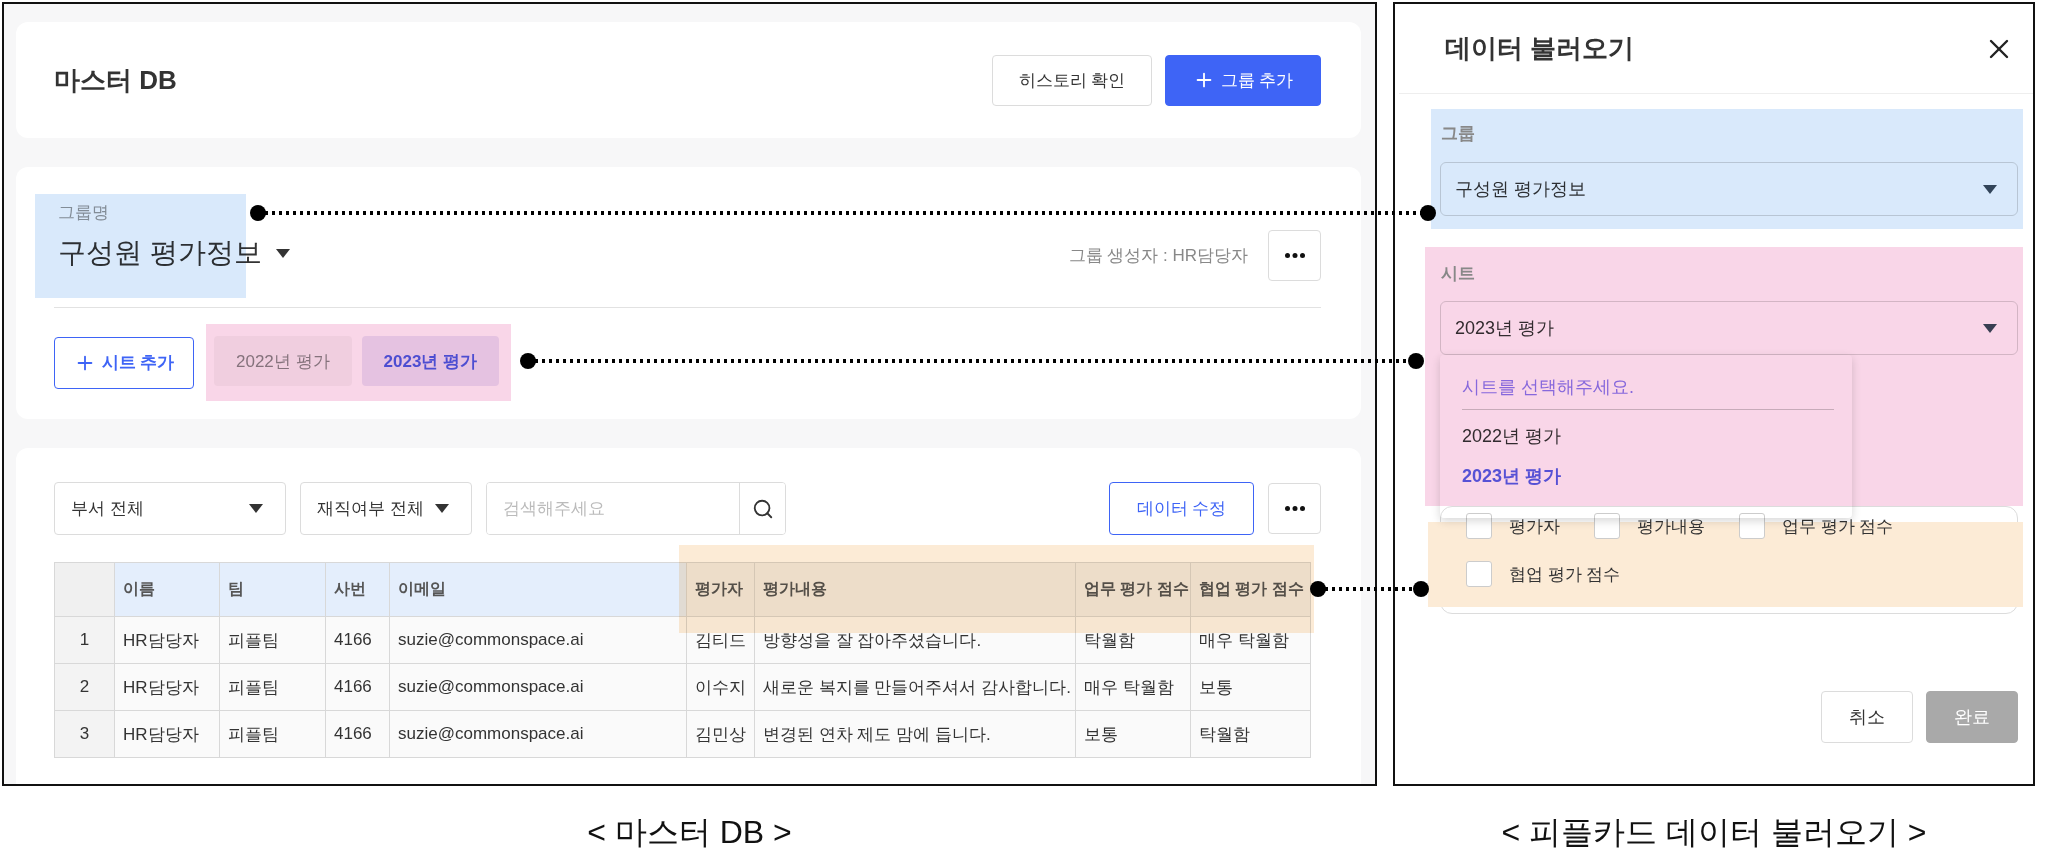 Image resolution: width=2060 pixels, height=866 pixels. I want to click on add-group-button: 그룹 추가, so click(1243, 80).